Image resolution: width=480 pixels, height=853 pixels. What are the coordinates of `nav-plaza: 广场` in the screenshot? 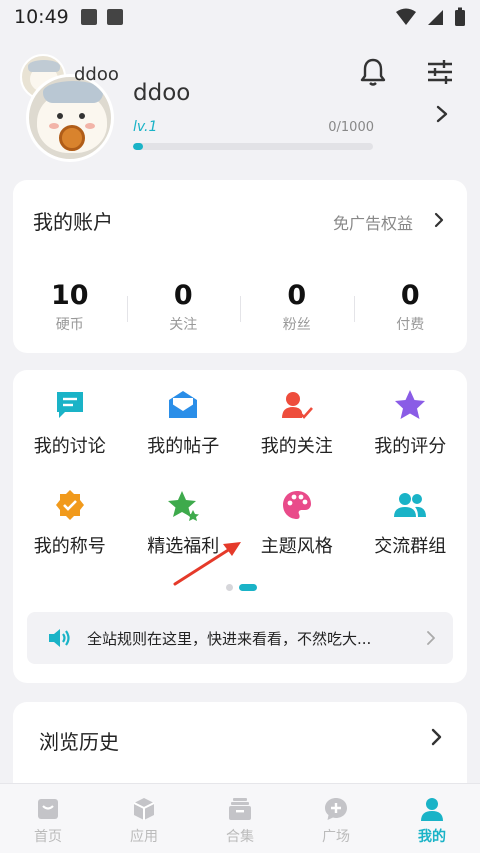 It's located at (336, 818).